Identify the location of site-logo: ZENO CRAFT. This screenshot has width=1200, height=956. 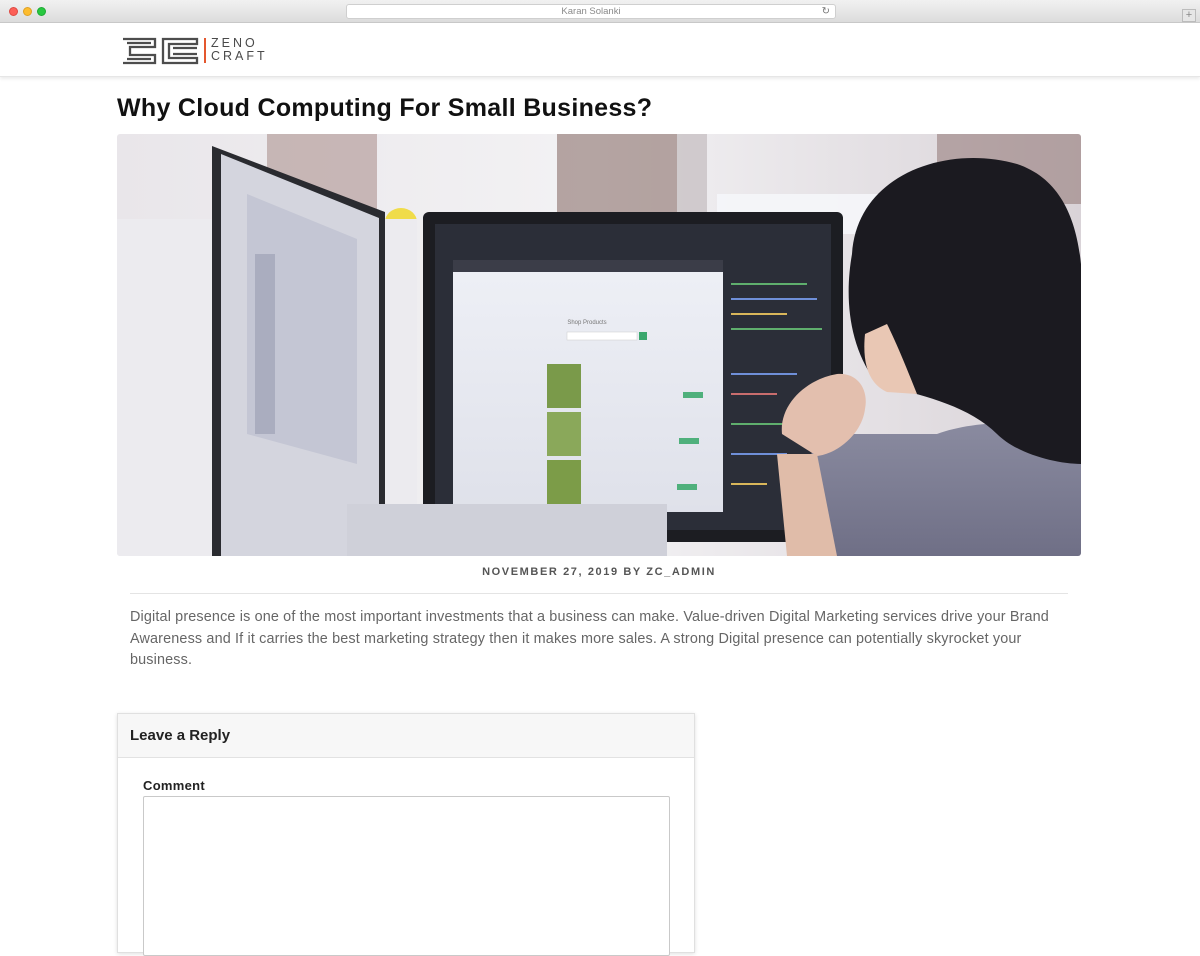
(201, 51).